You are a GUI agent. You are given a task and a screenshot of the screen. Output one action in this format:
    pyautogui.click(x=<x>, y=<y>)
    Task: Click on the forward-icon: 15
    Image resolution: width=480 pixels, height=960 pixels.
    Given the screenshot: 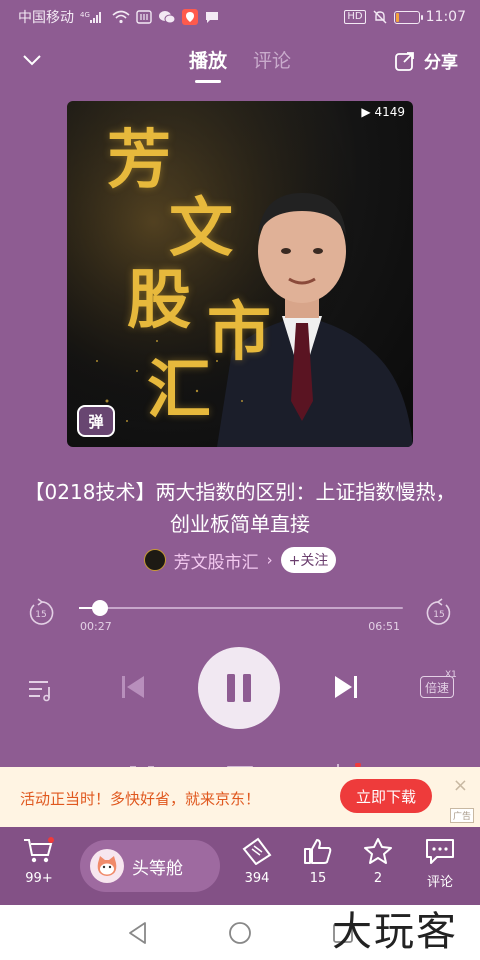 What is the action you would take?
    pyautogui.click(x=438, y=611)
    